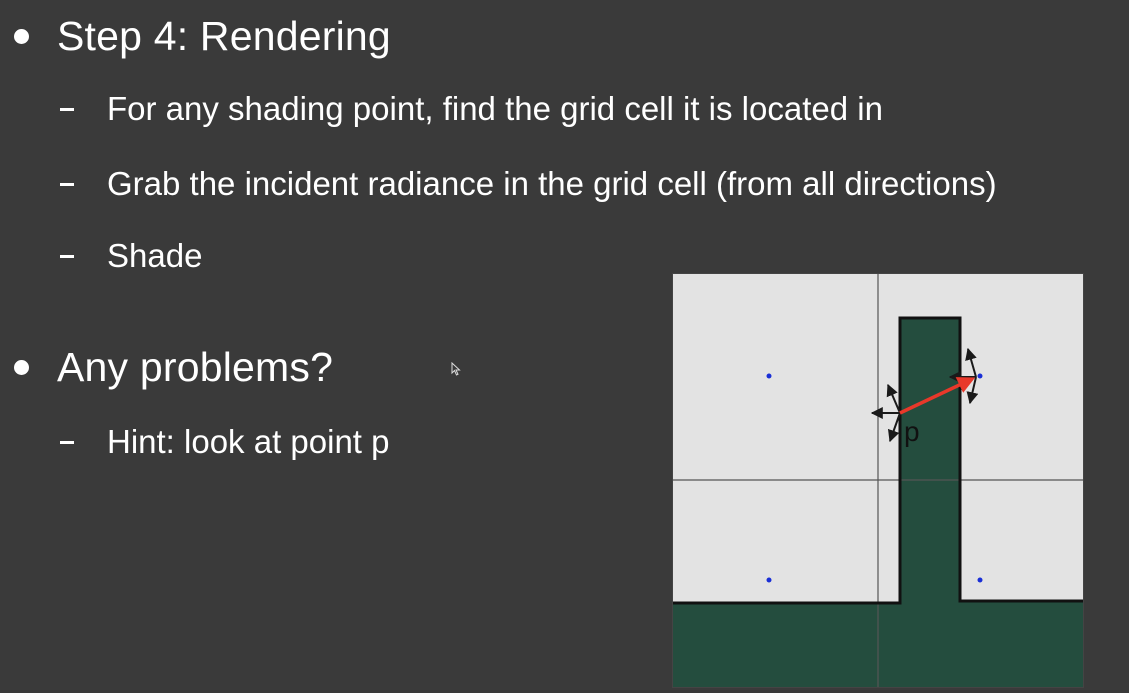 The image size is (1129, 693). What do you see at coordinates (155, 255) in the screenshot?
I see `sub-bullet-text: Shade` at bounding box center [155, 255].